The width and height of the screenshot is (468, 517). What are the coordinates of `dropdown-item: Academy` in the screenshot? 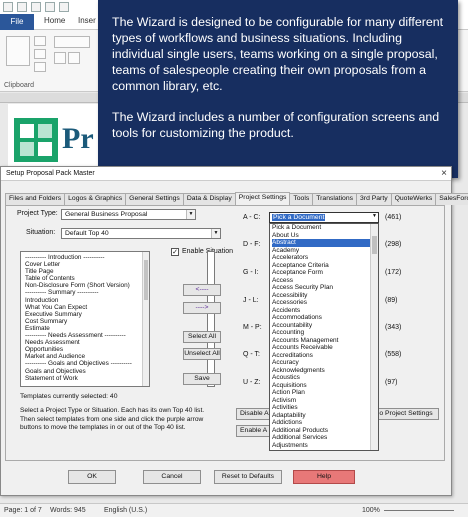 It's located at (325, 251).